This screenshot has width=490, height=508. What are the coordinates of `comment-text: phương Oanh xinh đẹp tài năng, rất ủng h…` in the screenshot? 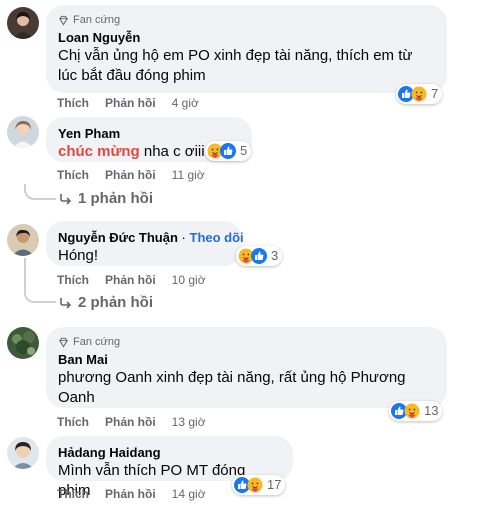 It's located at (232, 387).